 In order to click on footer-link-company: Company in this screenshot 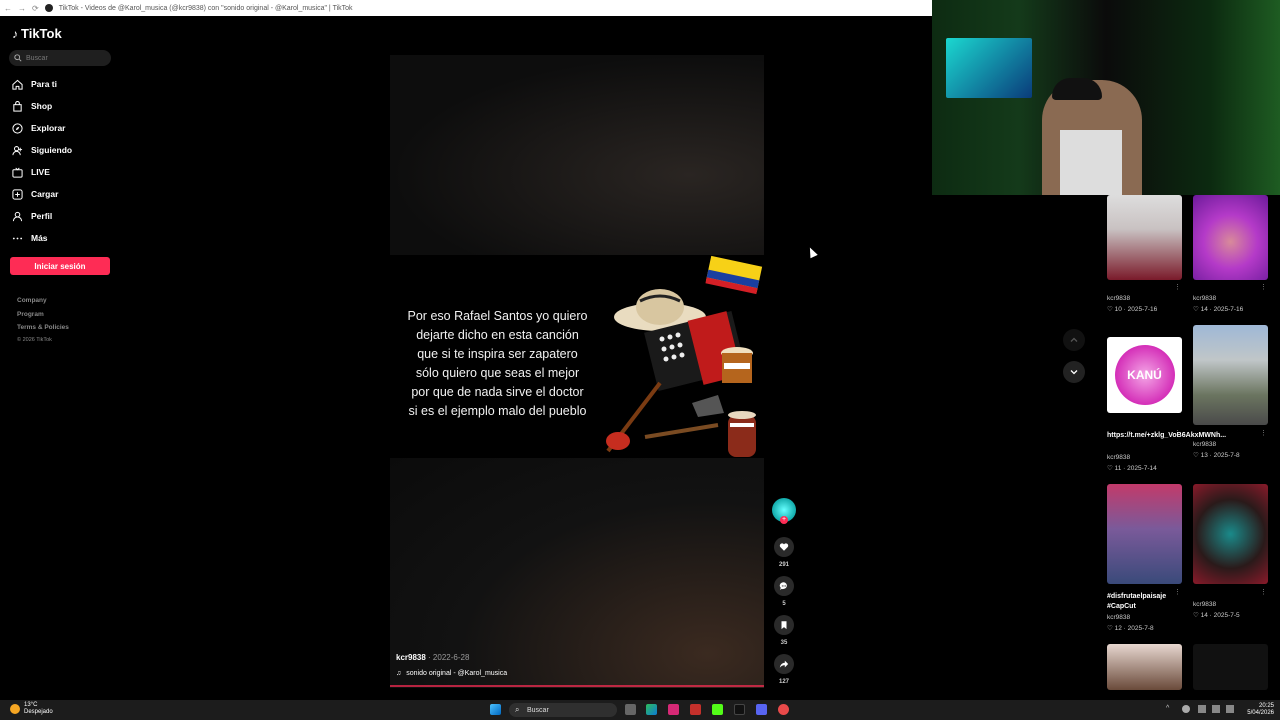, I will do `click(32, 300)`.